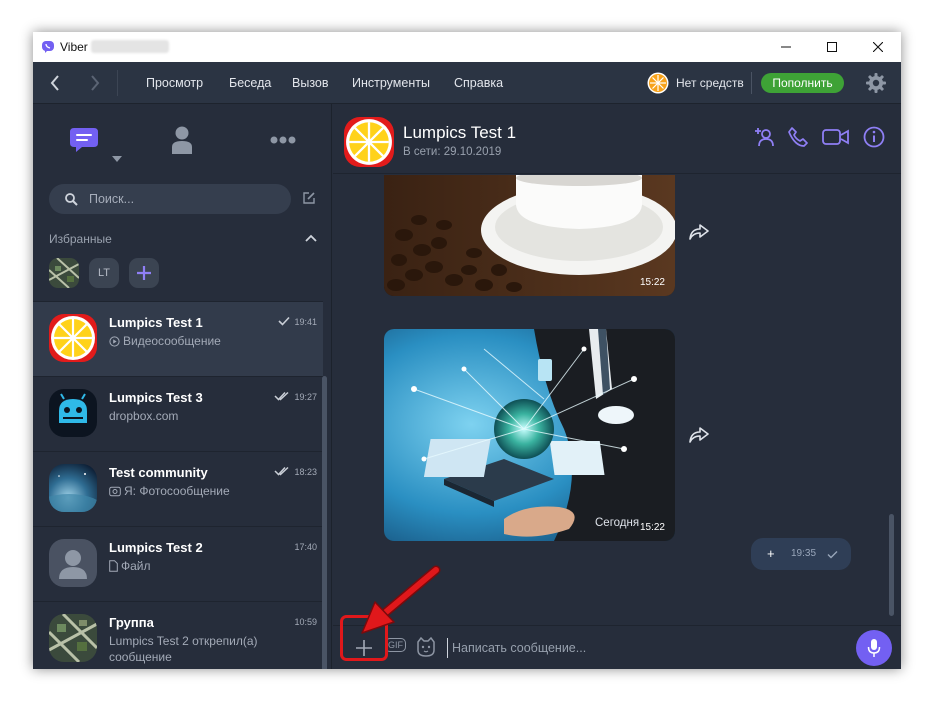  What do you see at coordinates (426, 647) in the screenshot?
I see `sticker-icon` at bounding box center [426, 647].